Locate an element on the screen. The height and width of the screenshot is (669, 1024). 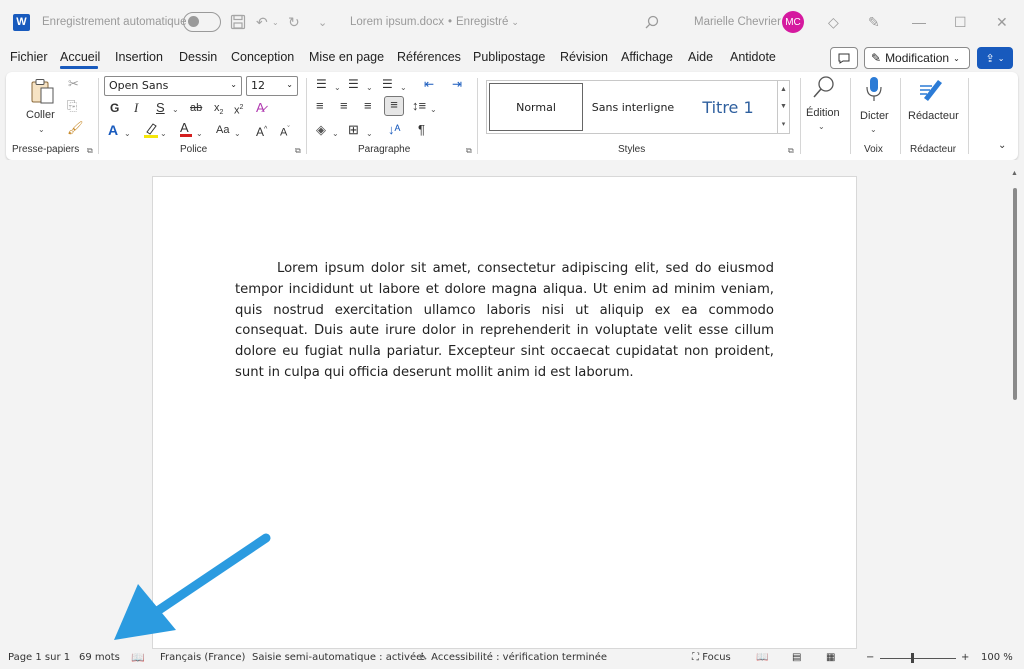
print-layout-icon: ▤ is located at coordinates (796, 657).